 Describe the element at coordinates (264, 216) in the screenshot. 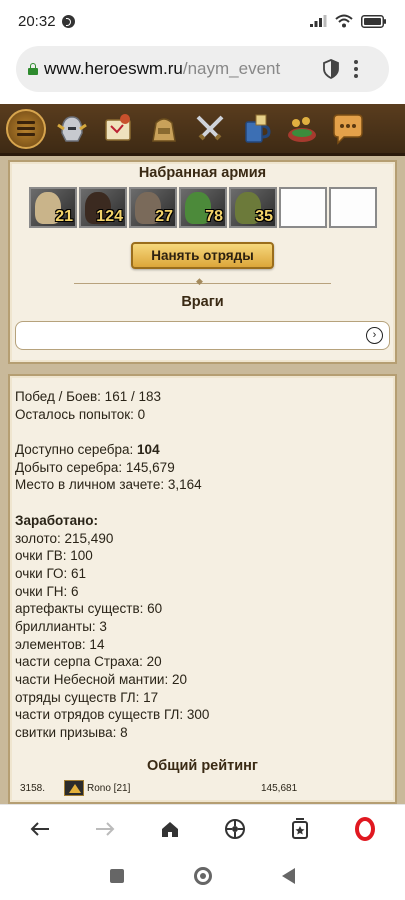

I see `slot-count: 35` at that location.